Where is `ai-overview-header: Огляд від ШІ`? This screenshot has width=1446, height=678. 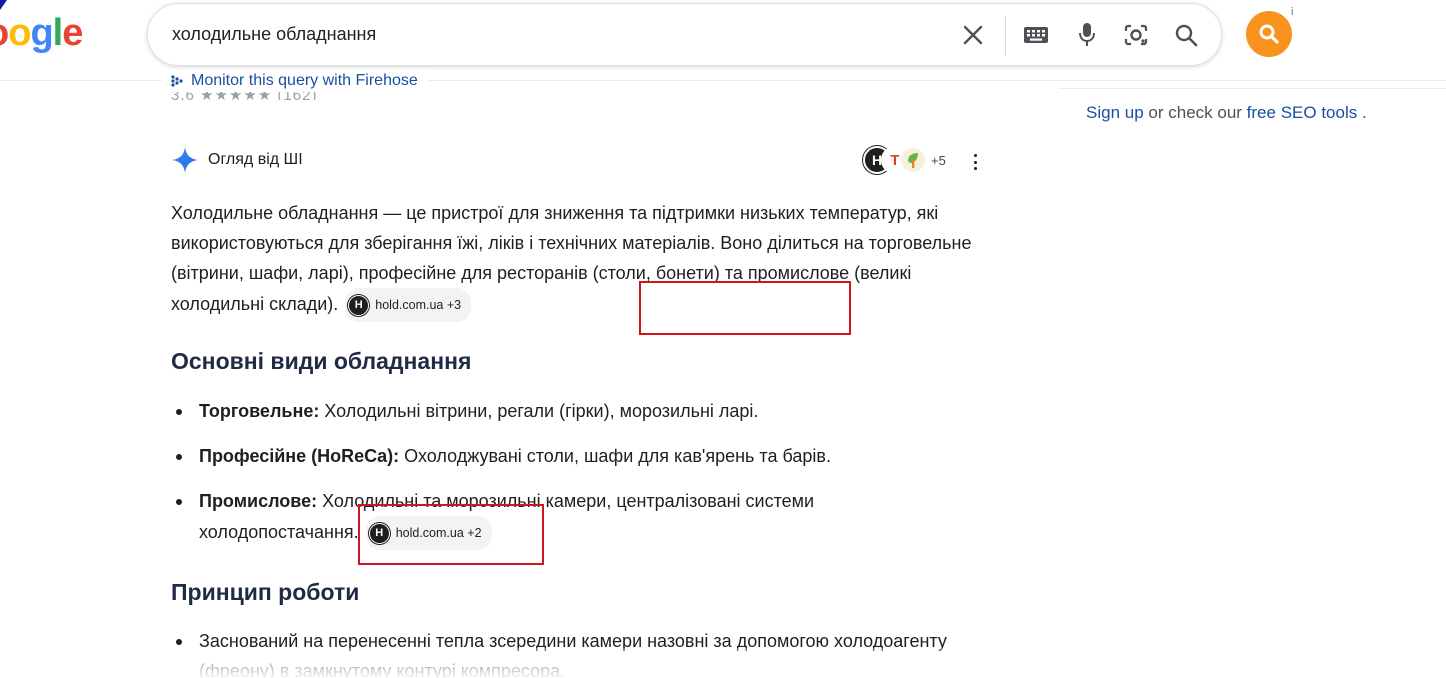 ai-overview-header: Огляд від ШІ is located at coordinates (237, 160).